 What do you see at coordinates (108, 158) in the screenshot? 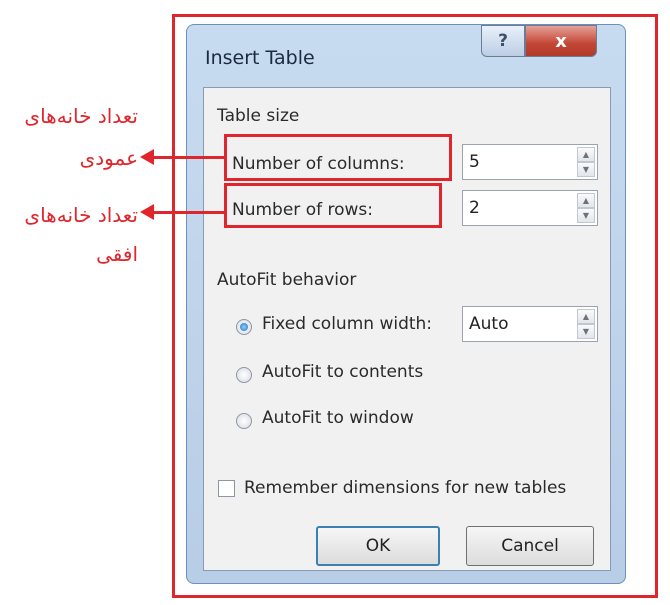
I see `columns-annotation-line2: عمودی` at bounding box center [108, 158].